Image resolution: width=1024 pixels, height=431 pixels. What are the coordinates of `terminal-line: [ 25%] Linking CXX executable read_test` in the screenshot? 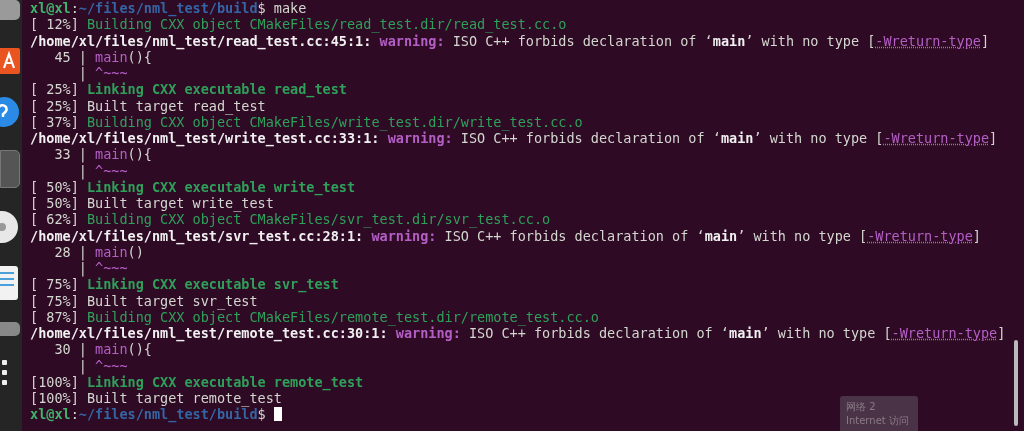 It's located at (188, 89).